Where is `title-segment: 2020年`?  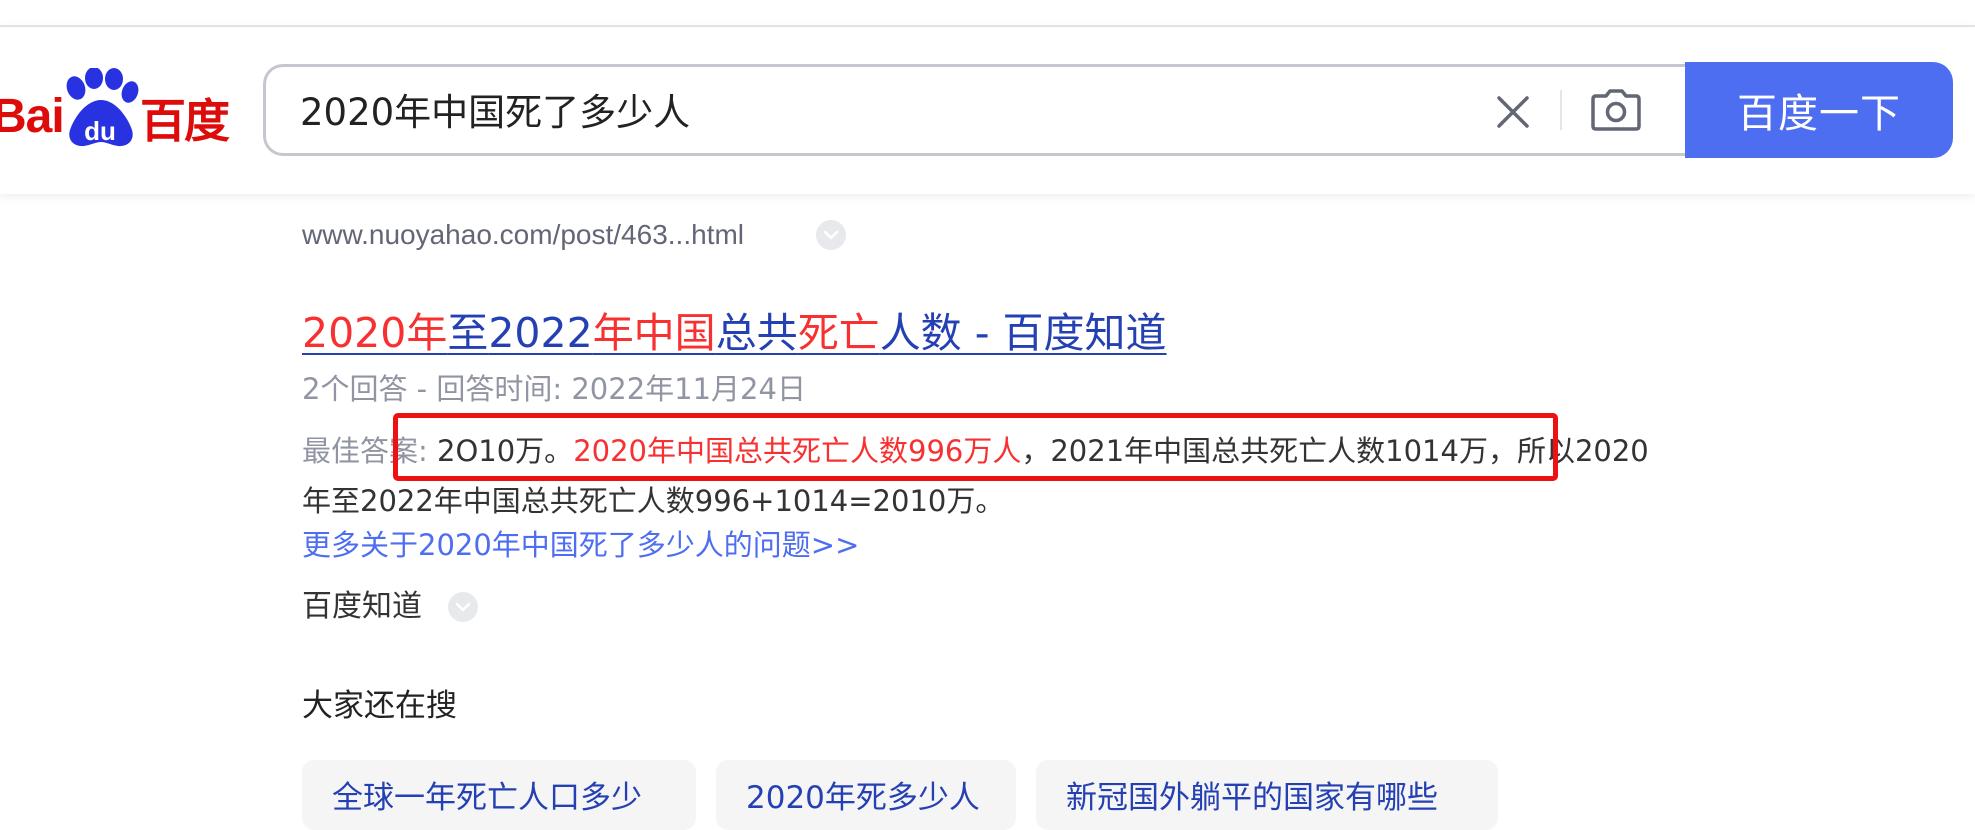
title-segment: 2020年 is located at coordinates (375, 333).